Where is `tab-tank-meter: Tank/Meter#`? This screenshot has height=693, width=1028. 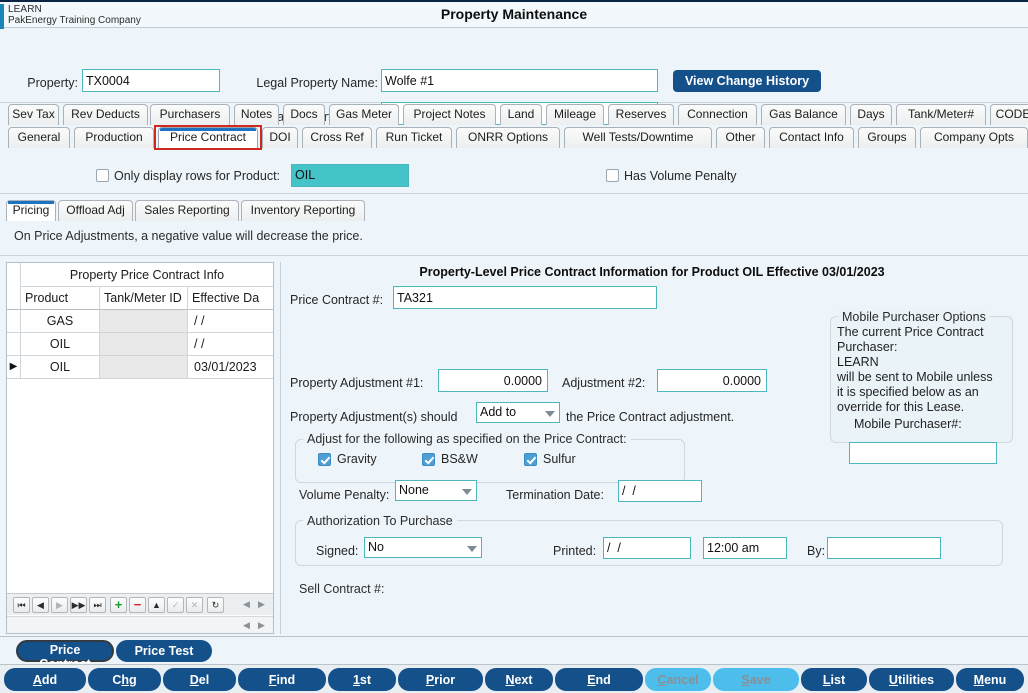 tab-tank-meter: Tank/Meter# is located at coordinates (941, 114).